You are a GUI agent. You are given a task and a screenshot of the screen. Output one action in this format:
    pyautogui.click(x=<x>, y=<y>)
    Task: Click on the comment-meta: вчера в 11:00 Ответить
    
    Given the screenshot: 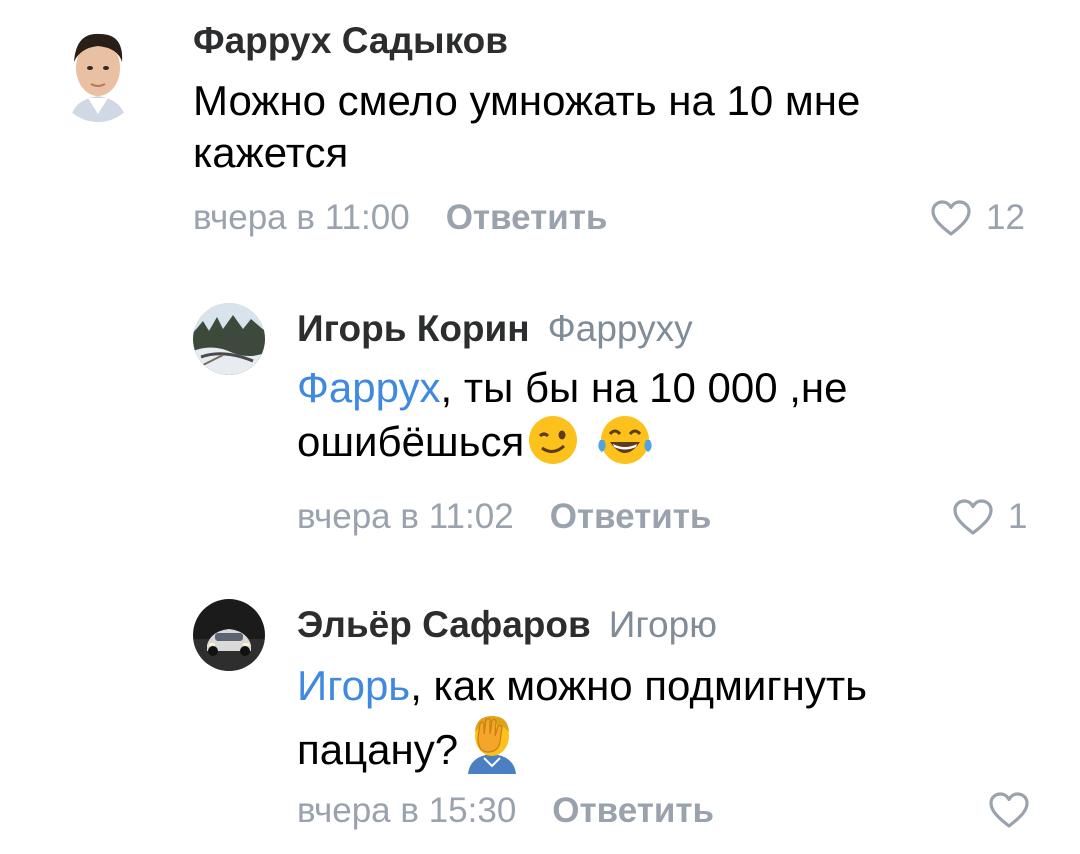 What is the action you would take?
    pyautogui.click(x=400, y=218)
    